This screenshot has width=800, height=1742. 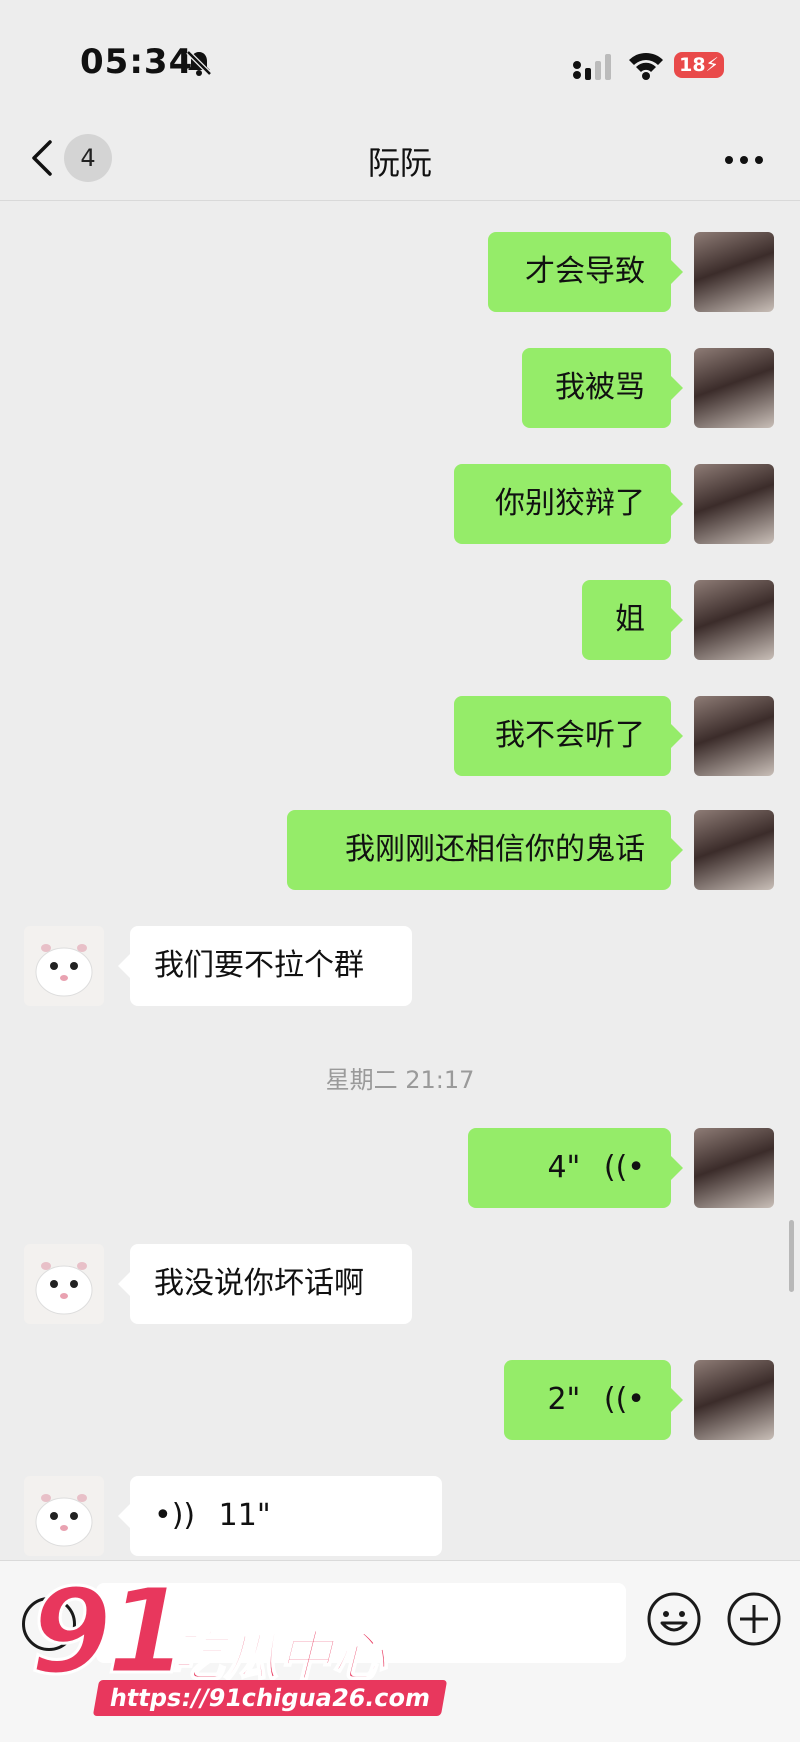 I want to click on message-text: 我被骂, so click(x=600, y=387).